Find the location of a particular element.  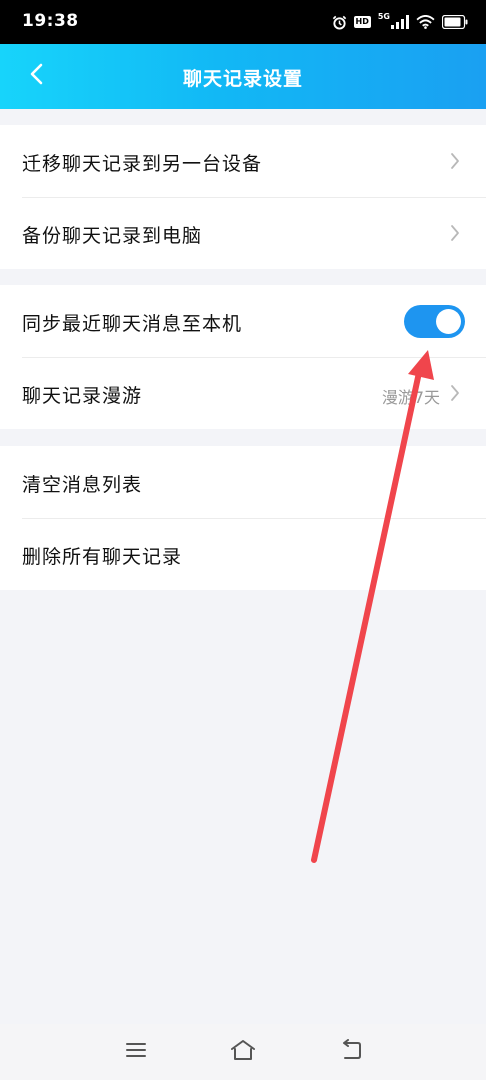

setting-label: 聊天记录漫游 is located at coordinates (82, 396).